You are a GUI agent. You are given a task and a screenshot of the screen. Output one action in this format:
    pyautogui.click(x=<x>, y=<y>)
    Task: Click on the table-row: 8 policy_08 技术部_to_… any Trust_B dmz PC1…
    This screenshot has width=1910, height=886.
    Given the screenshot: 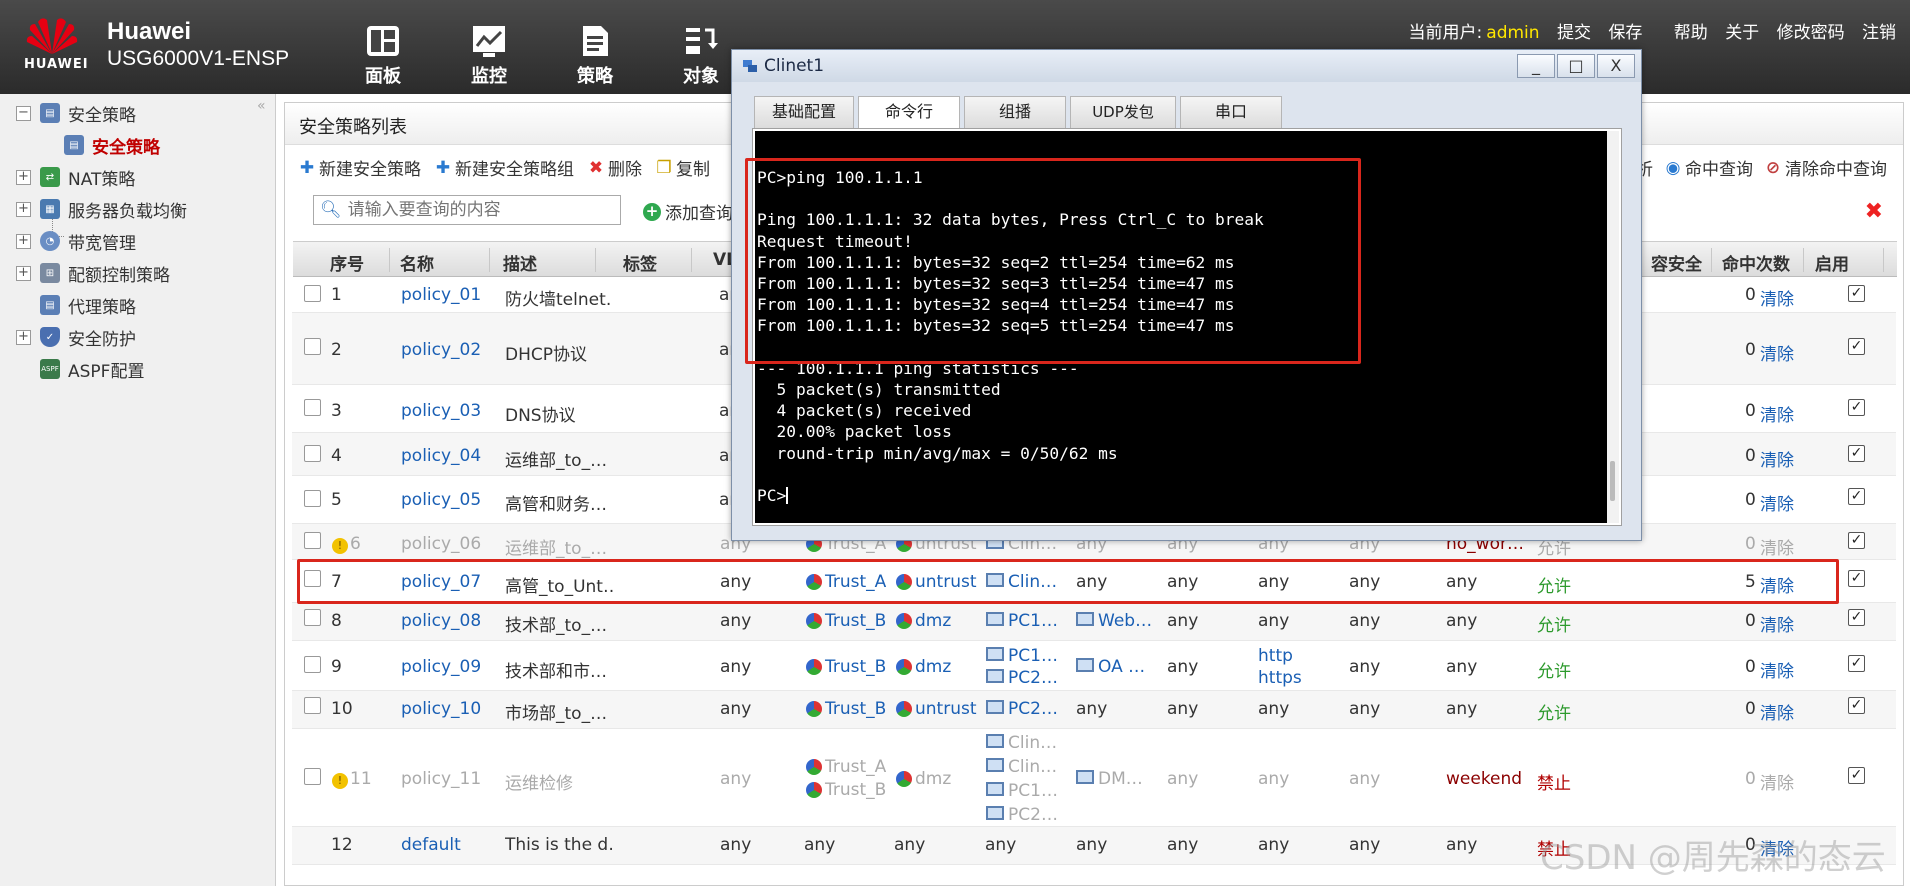 What is the action you would take?
    pyautogui.click(x=1094, y=622)
    